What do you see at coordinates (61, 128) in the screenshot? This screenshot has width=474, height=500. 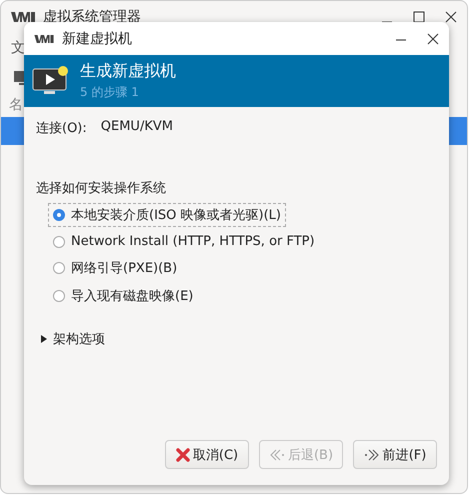 I see `connection-label: 连接(O):` at bounding box center [61, 128].